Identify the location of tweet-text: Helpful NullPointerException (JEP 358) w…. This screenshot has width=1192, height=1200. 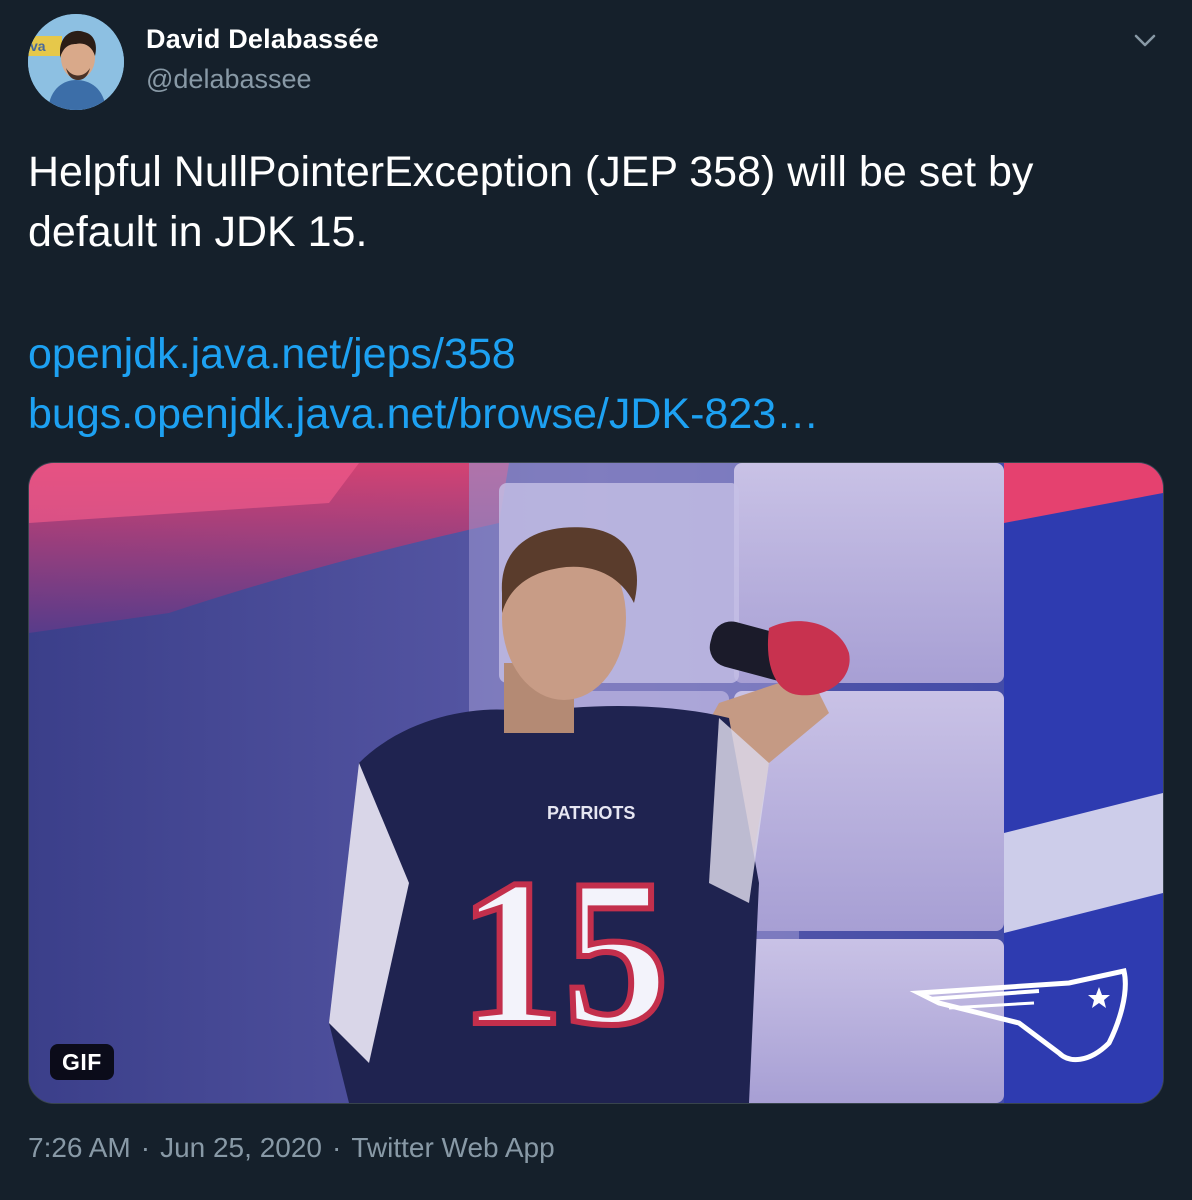
(531, 202).